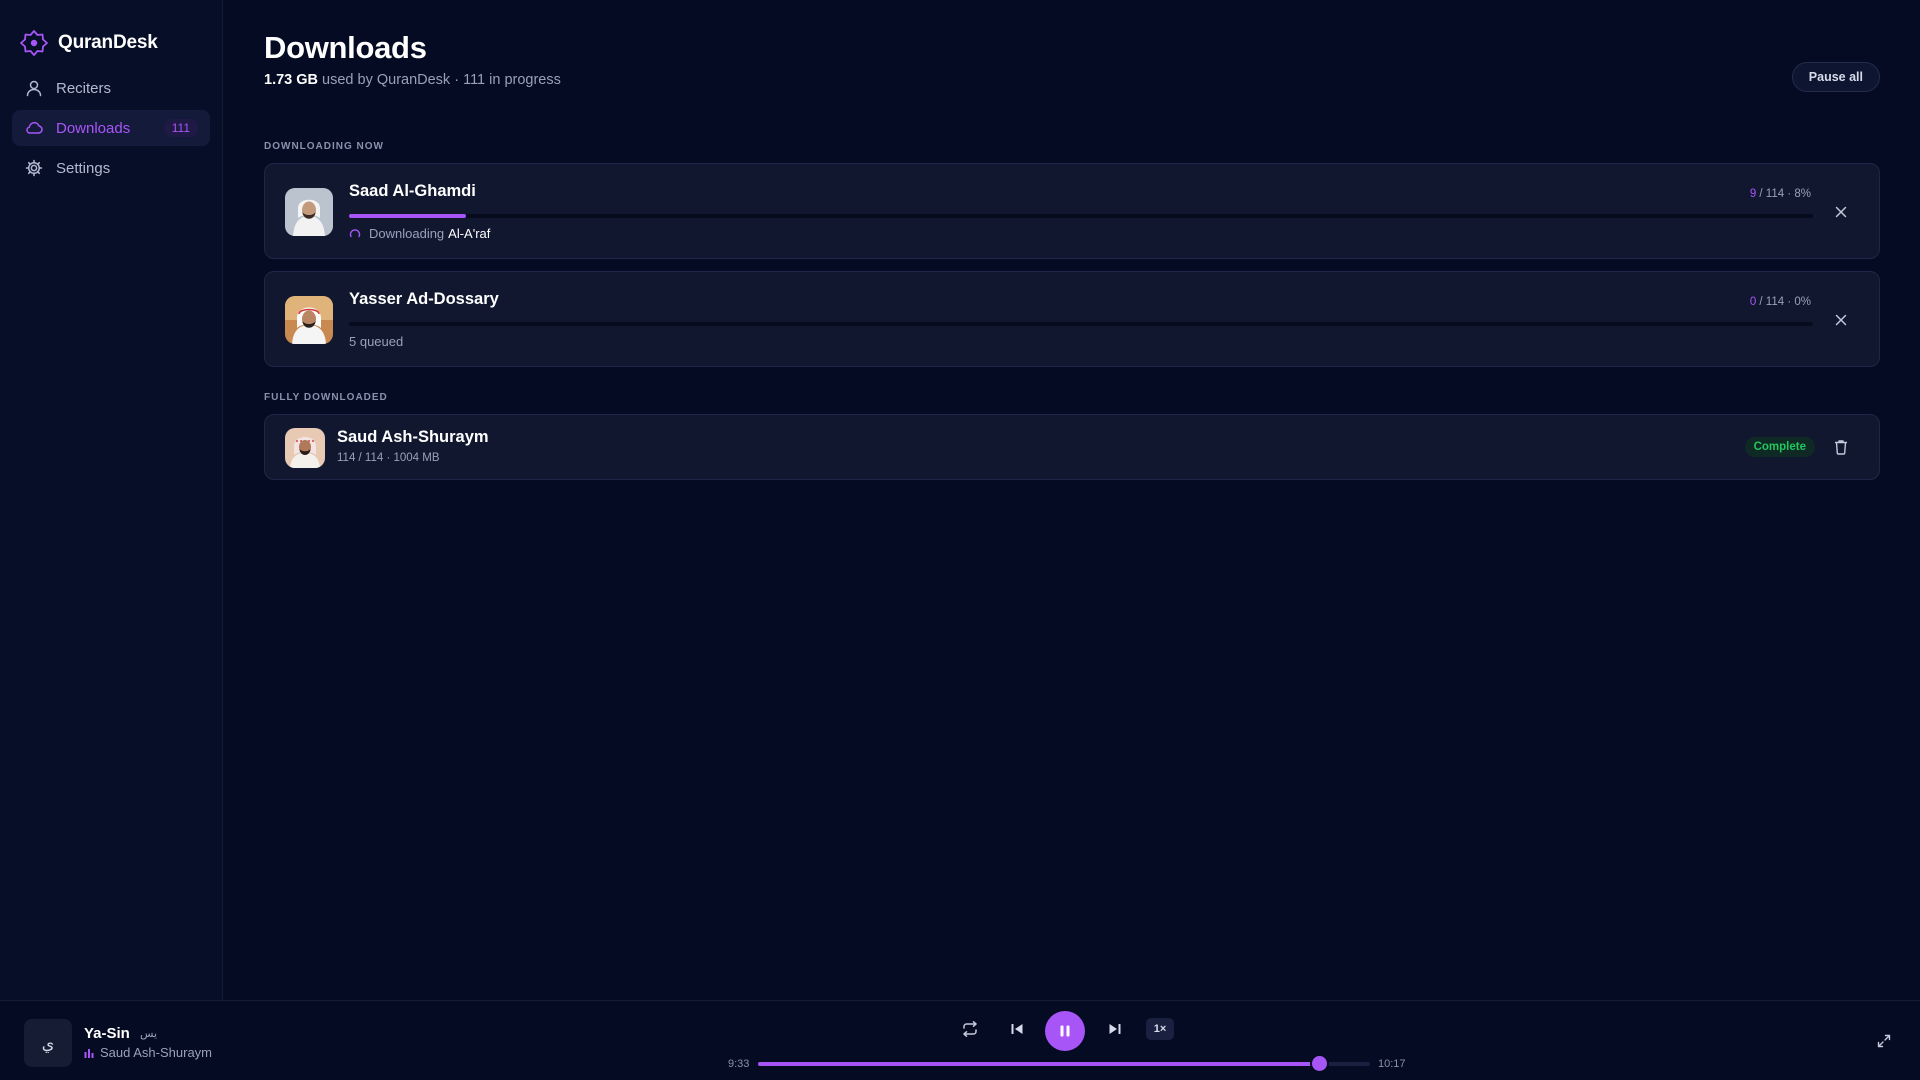 The image size is (1920, 1080). I want to click on brand: QuranDesk, so click(111, 33).